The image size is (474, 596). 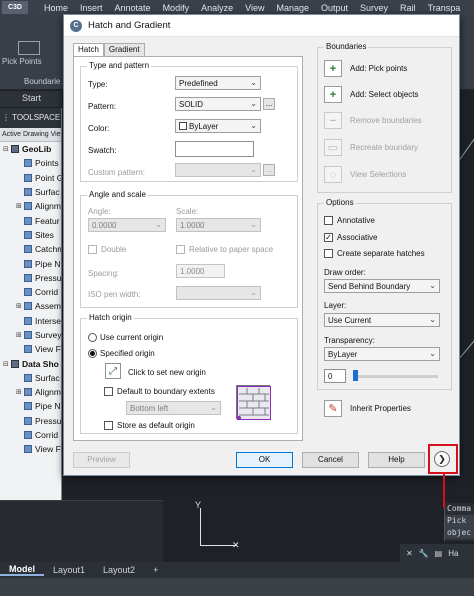 I want to click on menu-modify: Modify, so click(x=176, y=8).